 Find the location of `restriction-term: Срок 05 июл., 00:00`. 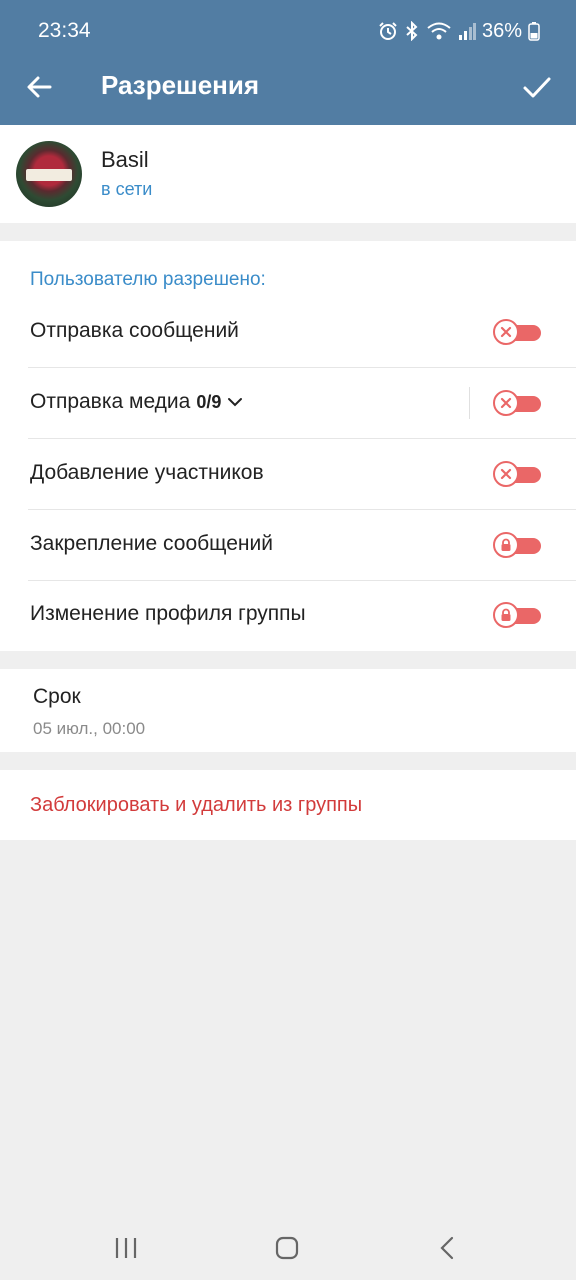

restriction-term: Срок 05 июл., 00:00 is located at coordinates (288, 710).